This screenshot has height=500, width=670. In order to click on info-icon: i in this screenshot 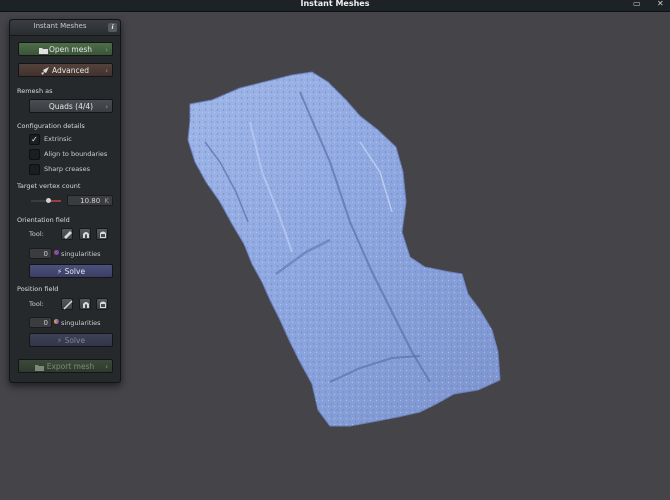, I will do `click(112, 27)`.